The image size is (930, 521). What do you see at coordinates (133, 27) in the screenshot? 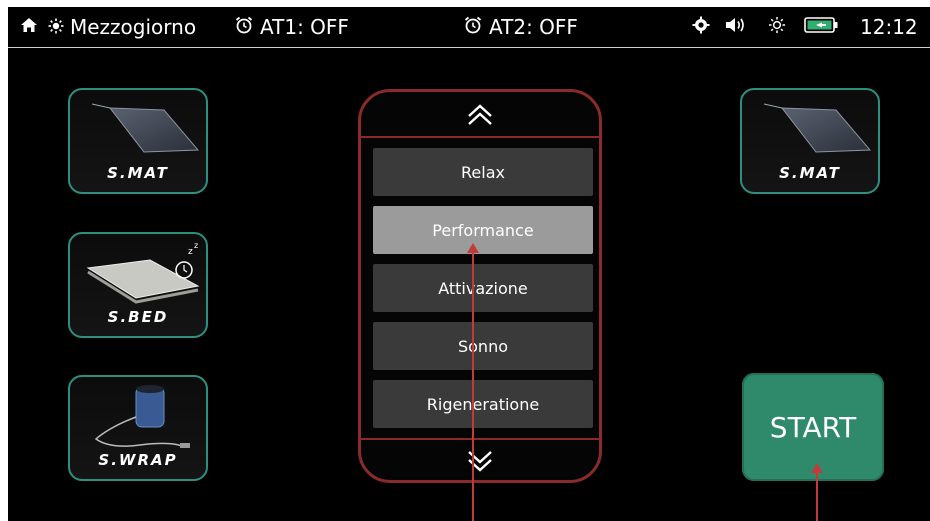
I see `location-label: Mezzogiorno` at bounding box center [133, 27].